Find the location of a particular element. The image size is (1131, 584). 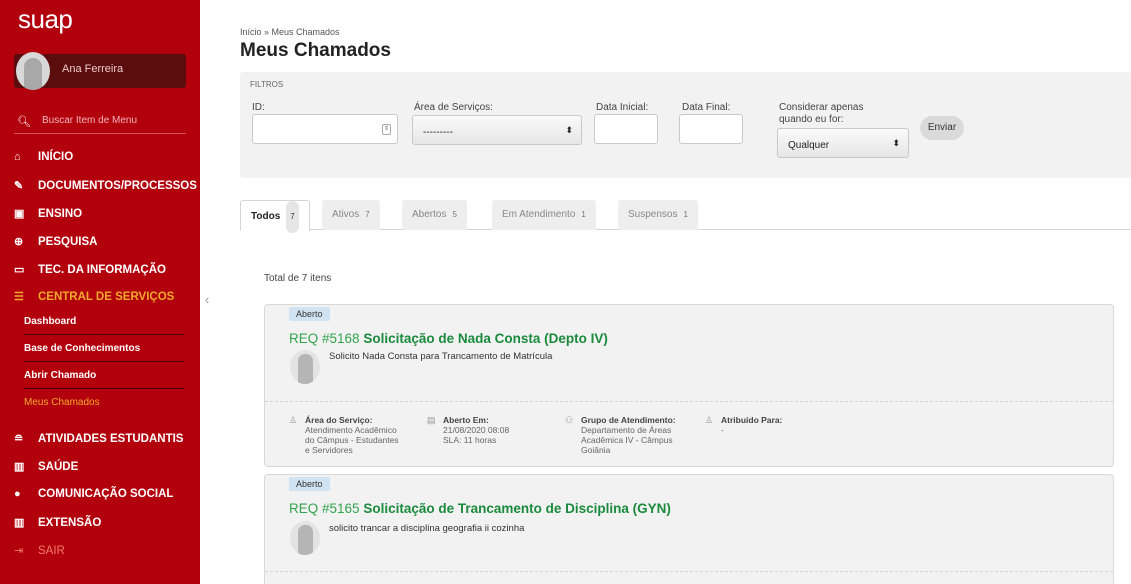

documents-icon: ✎ is located at coordinates (19, 186).